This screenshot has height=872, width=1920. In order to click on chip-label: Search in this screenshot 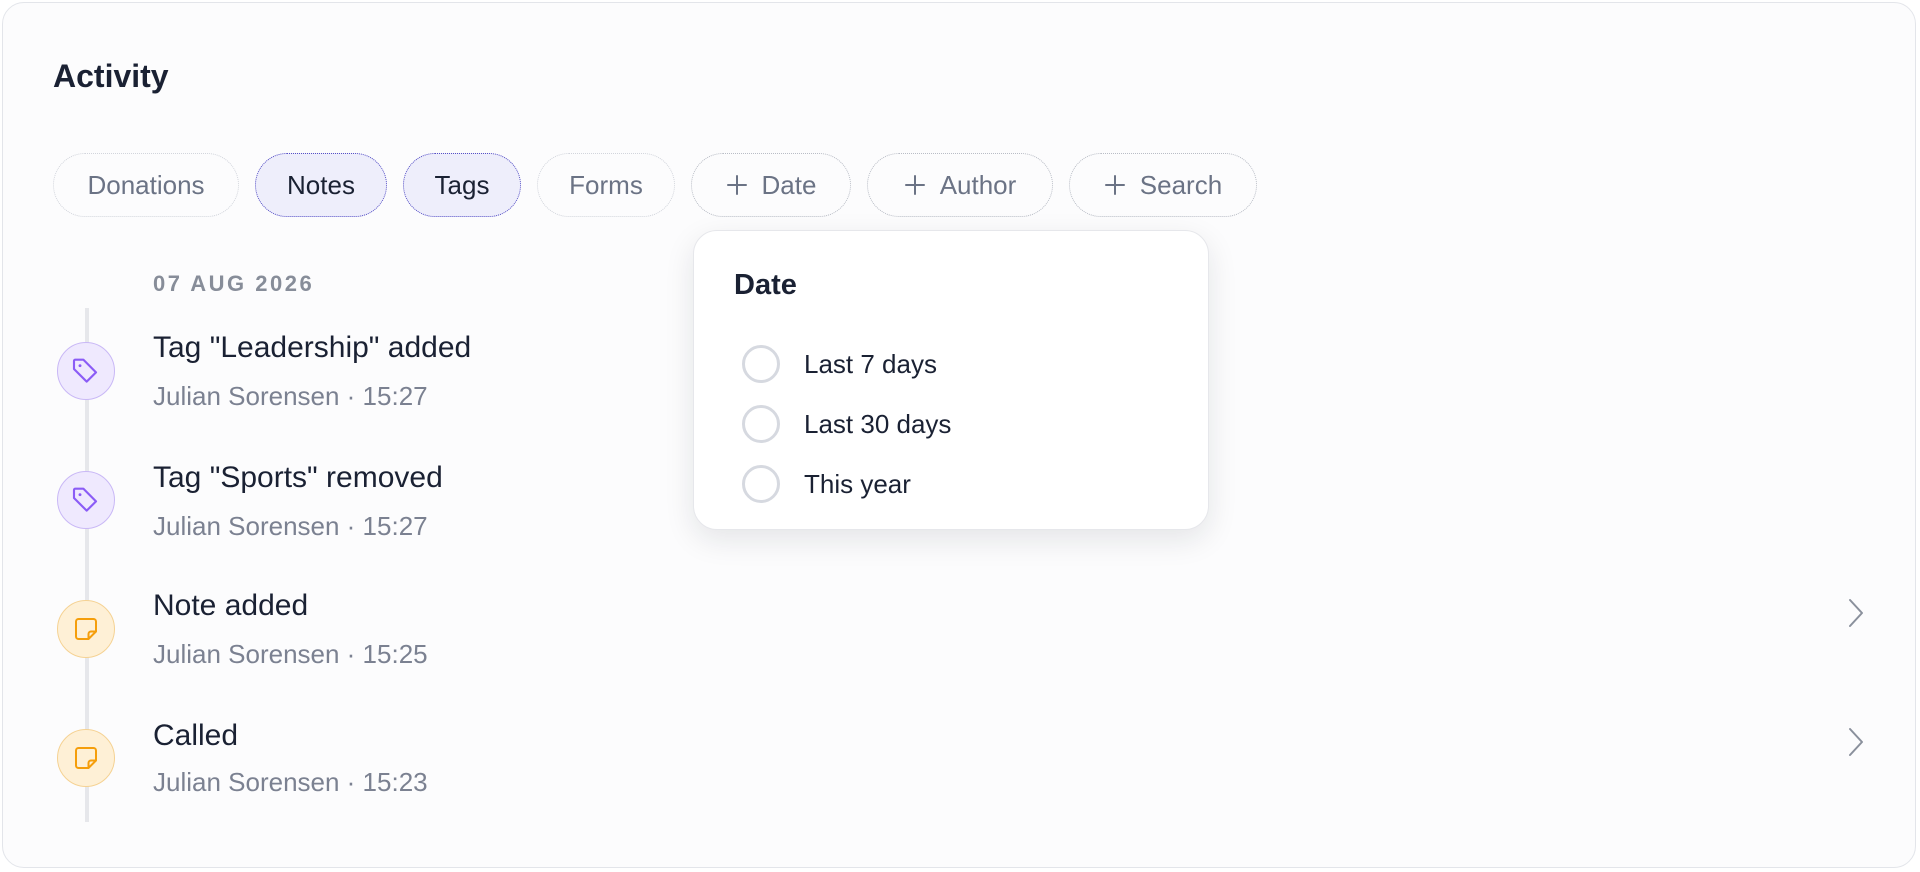, I will do `click(1181, 184)`.